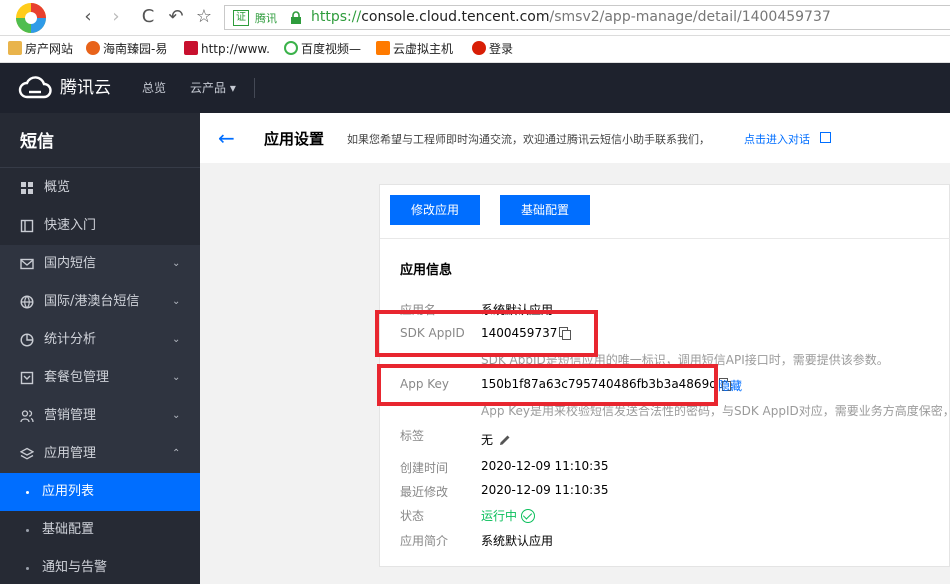  Describe the element at coordinates (685, 360) in the screenshot. I see `sdk-appid-description: SDK AppID是短信应用的唯一标识，调用短信API接口时，需要提供该参数。` at that location.